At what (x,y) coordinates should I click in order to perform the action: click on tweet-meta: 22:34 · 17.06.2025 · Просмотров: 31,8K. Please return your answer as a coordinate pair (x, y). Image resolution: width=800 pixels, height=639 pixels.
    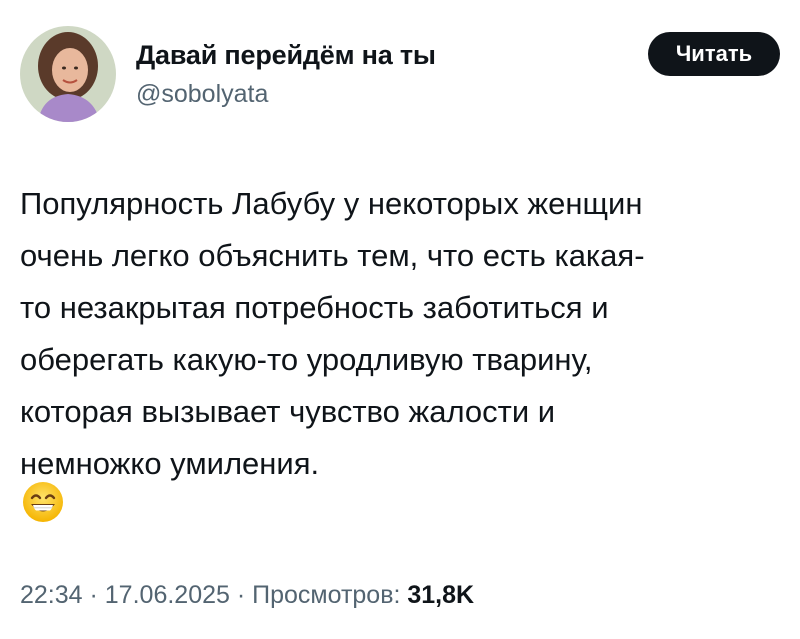
    Looking at the image, I should click on (247, 595).